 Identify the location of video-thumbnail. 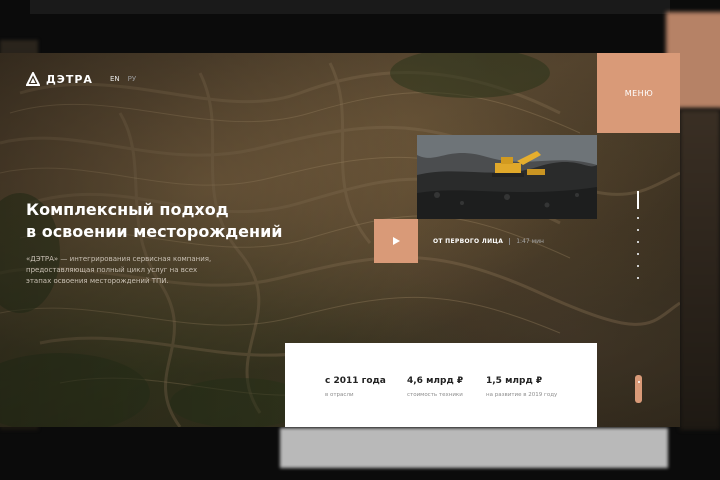
(507, 177).